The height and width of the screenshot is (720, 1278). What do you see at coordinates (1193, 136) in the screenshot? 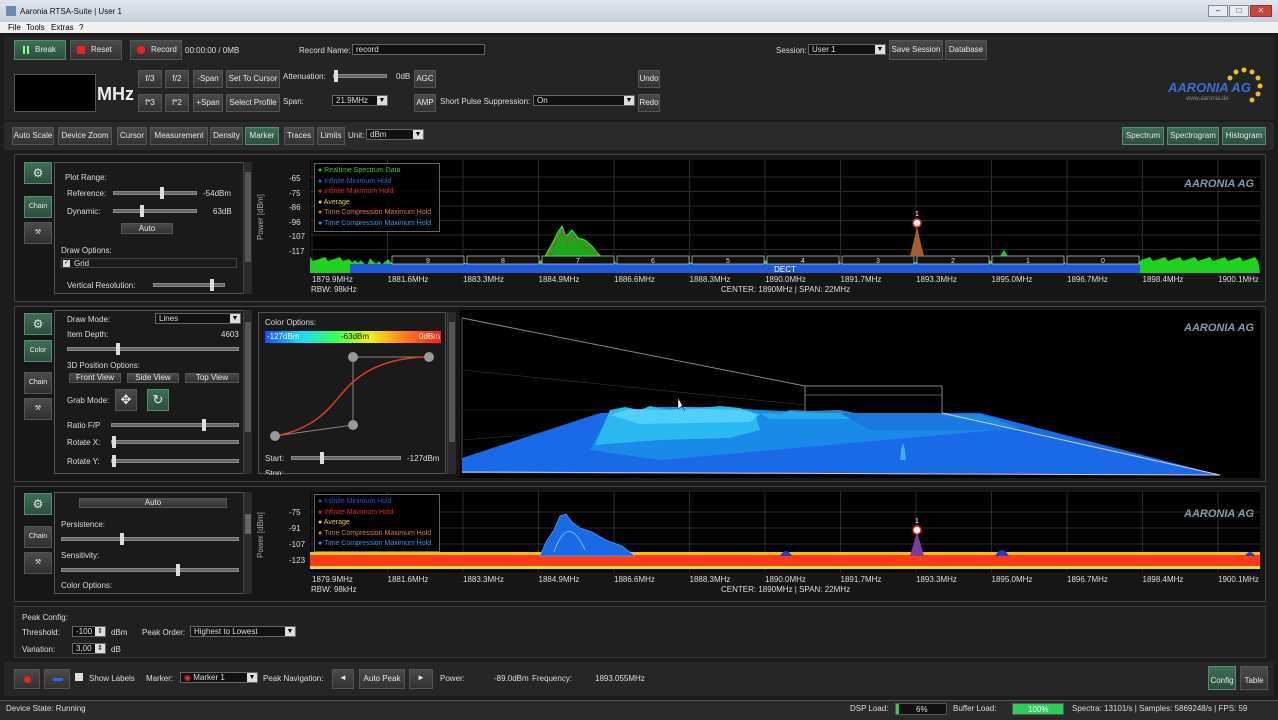
I see `tab-spectrogram: Spectrogram` at bounding box center [1193, 136].